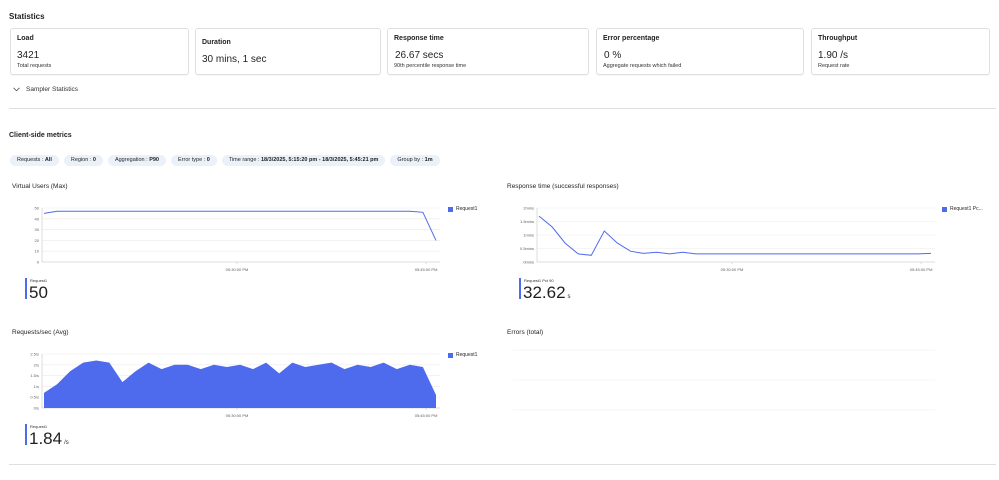 The image size is (999, 480). I want to click on sampler-statistics-toggle: Sampler Statistics, so click(45, 89).